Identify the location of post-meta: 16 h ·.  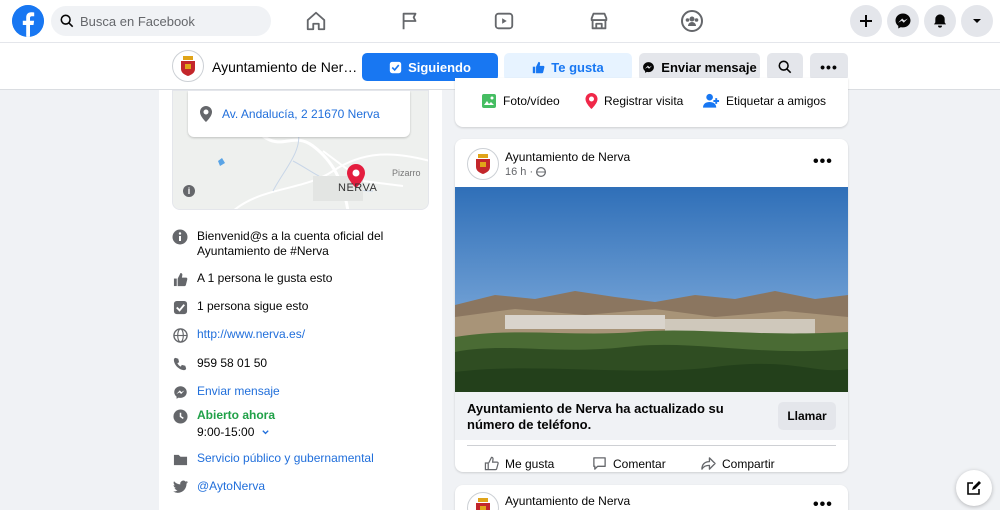
(526, 172).